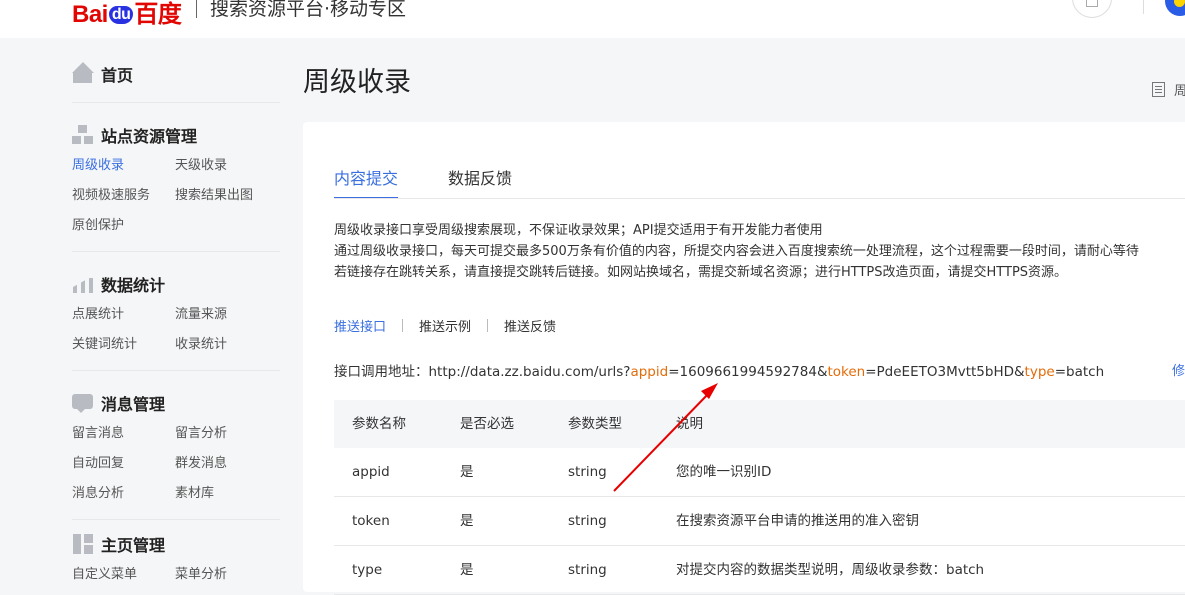 This screenshot has width=1185, height=595. I want to click on api-url-label: 接口调用地址：, so click(381, 372).